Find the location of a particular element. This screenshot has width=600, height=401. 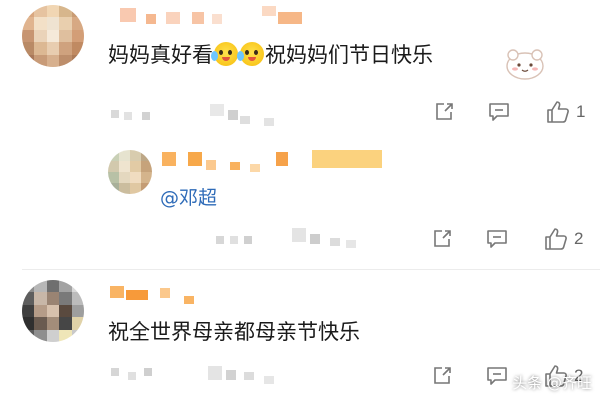

comment-actions: 1 is located at coordinates (509, 112).